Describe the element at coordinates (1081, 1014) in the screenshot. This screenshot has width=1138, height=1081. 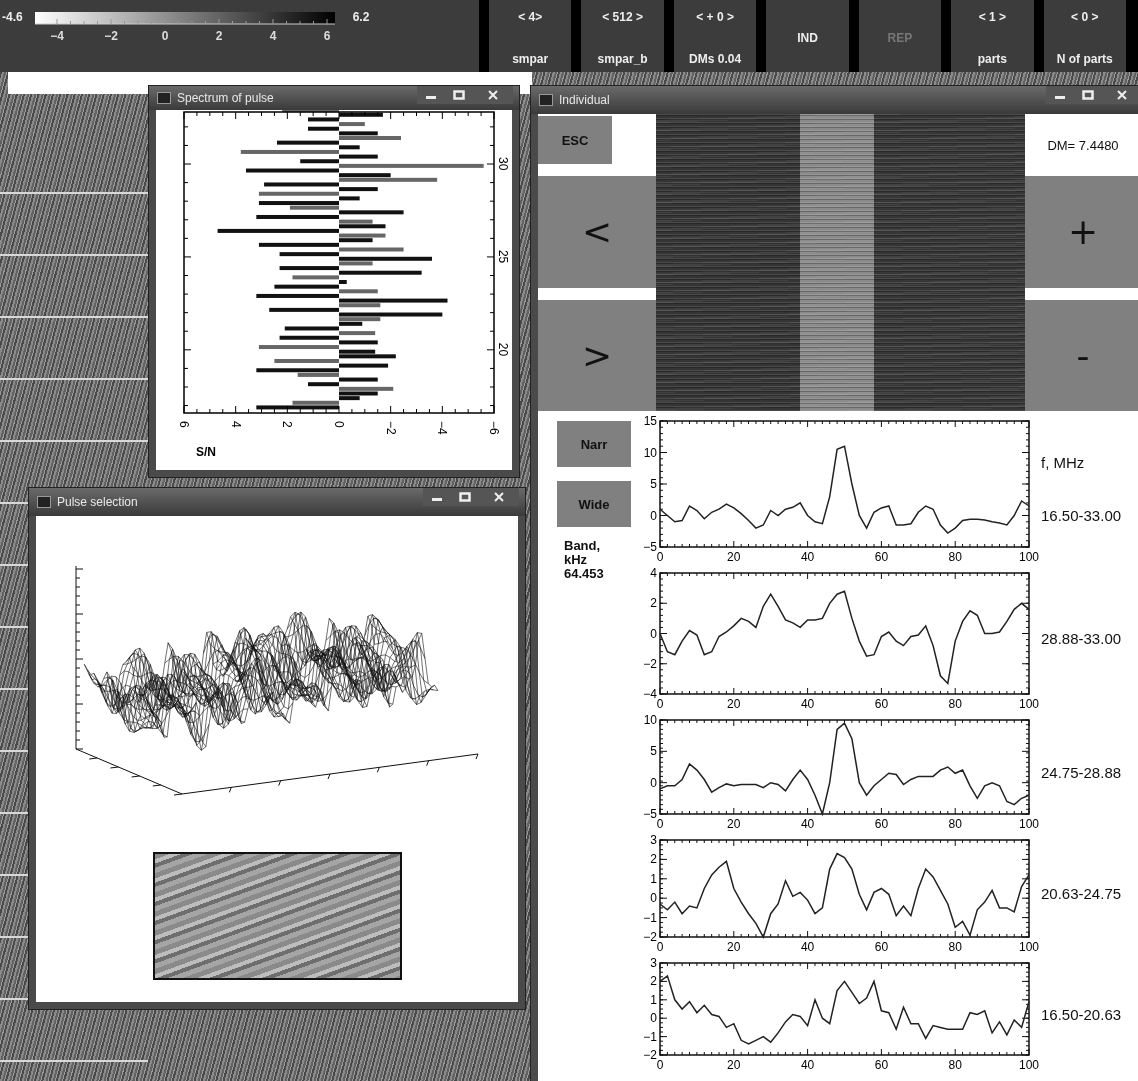
I see `band-range-label: 16.50-20.63` at that location.